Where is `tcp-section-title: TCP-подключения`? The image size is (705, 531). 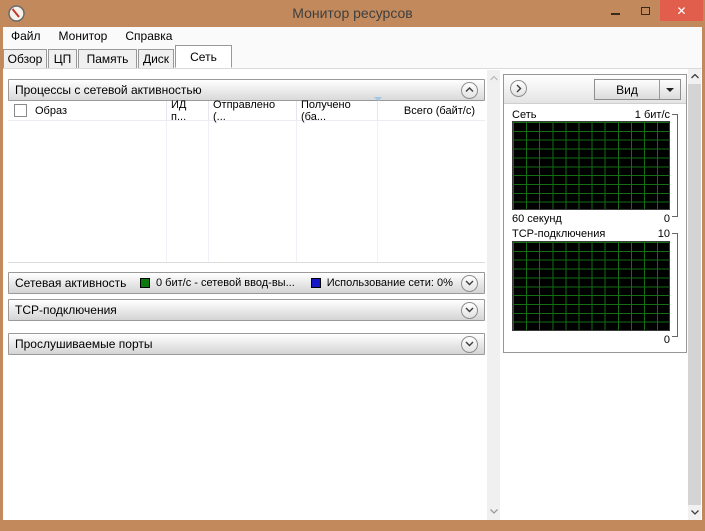
tcp-section-title: TCP-подключения is located at coordinates (66, 310).